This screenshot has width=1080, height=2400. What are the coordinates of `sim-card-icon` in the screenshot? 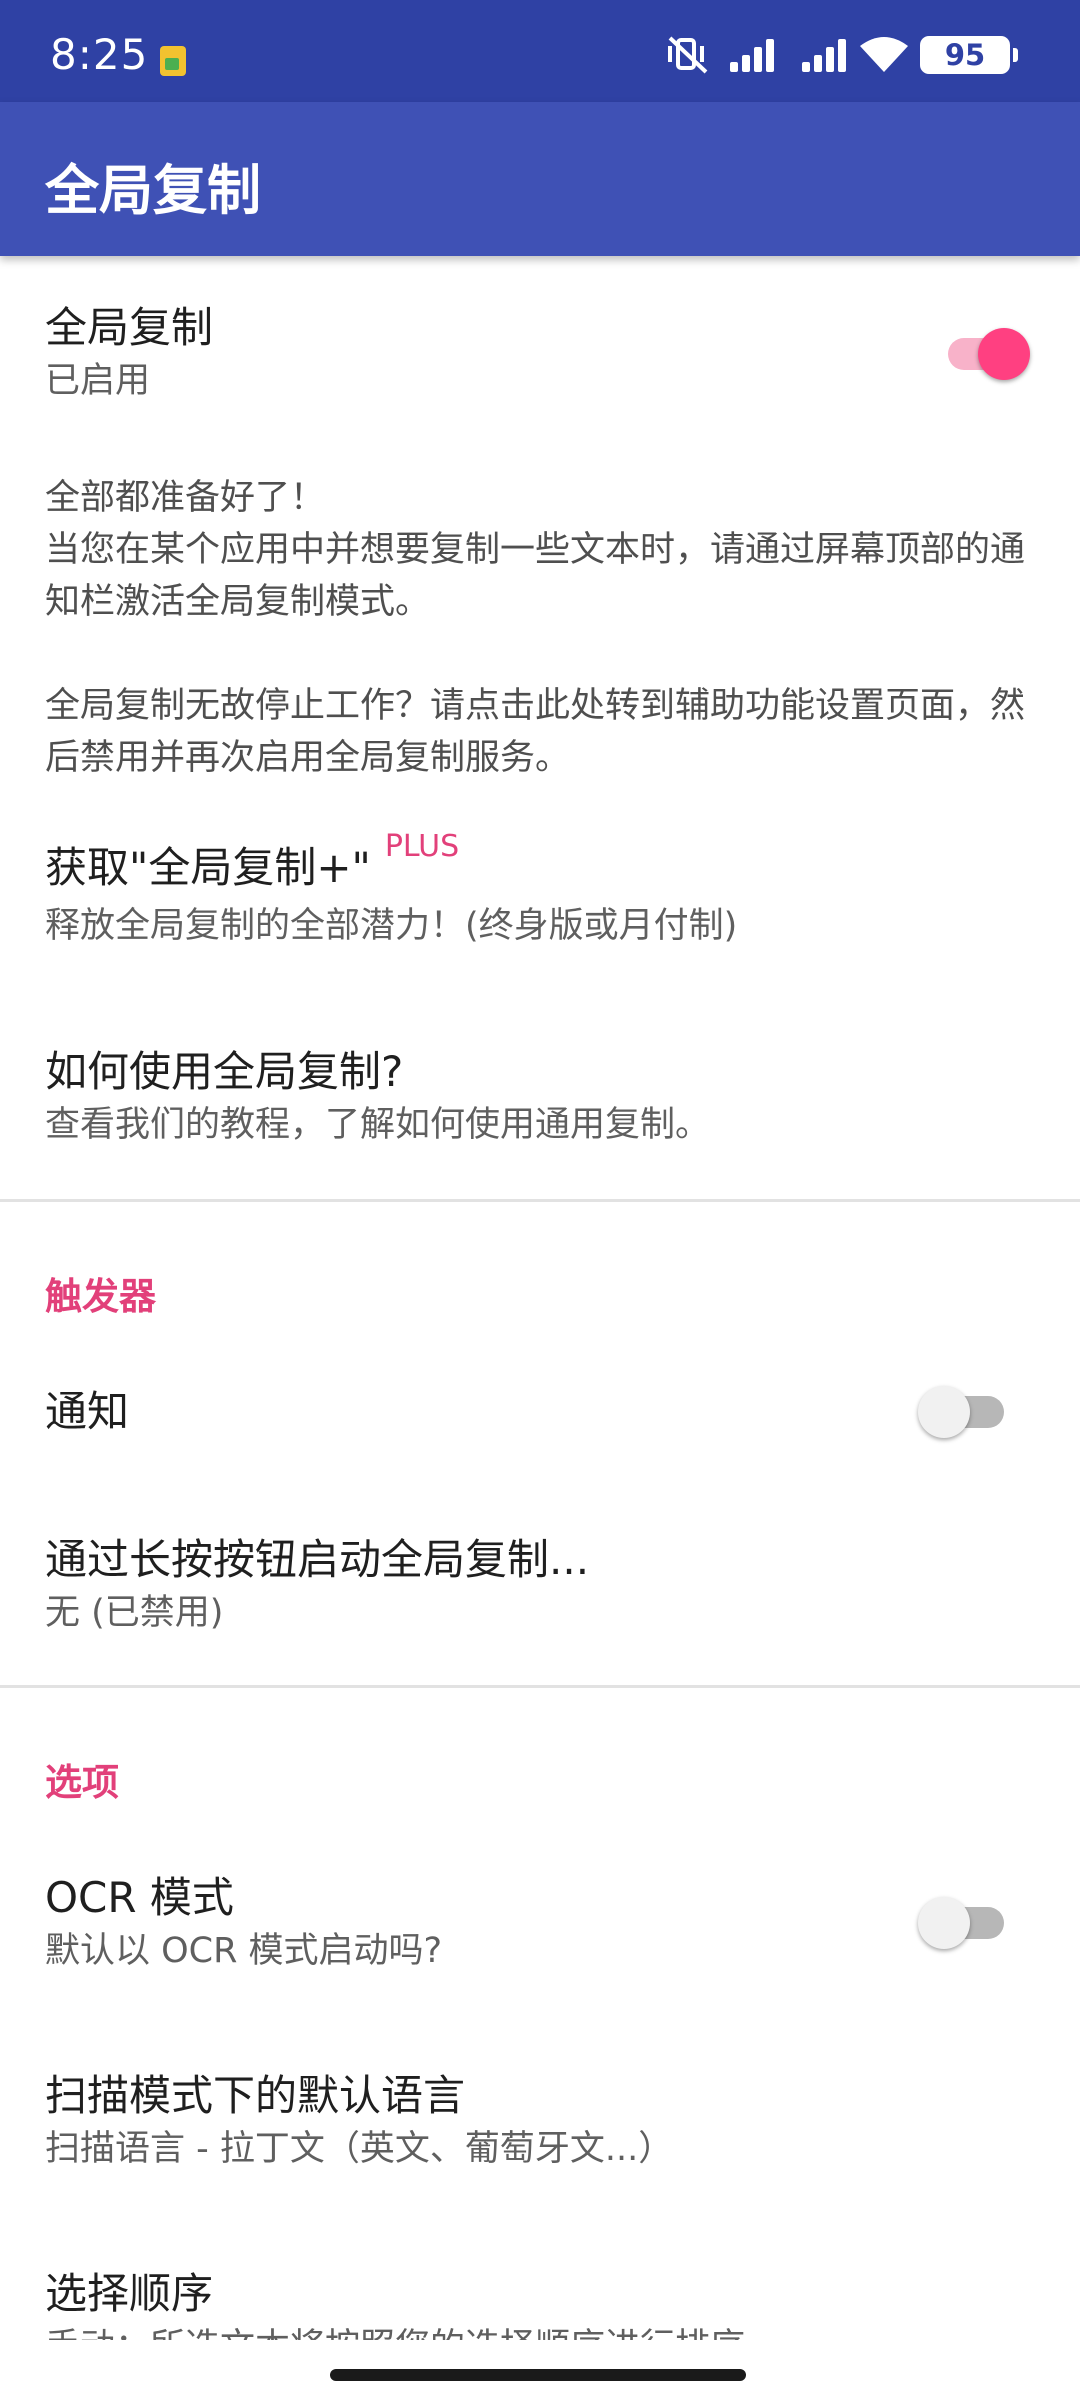 It's located at (173, 61).